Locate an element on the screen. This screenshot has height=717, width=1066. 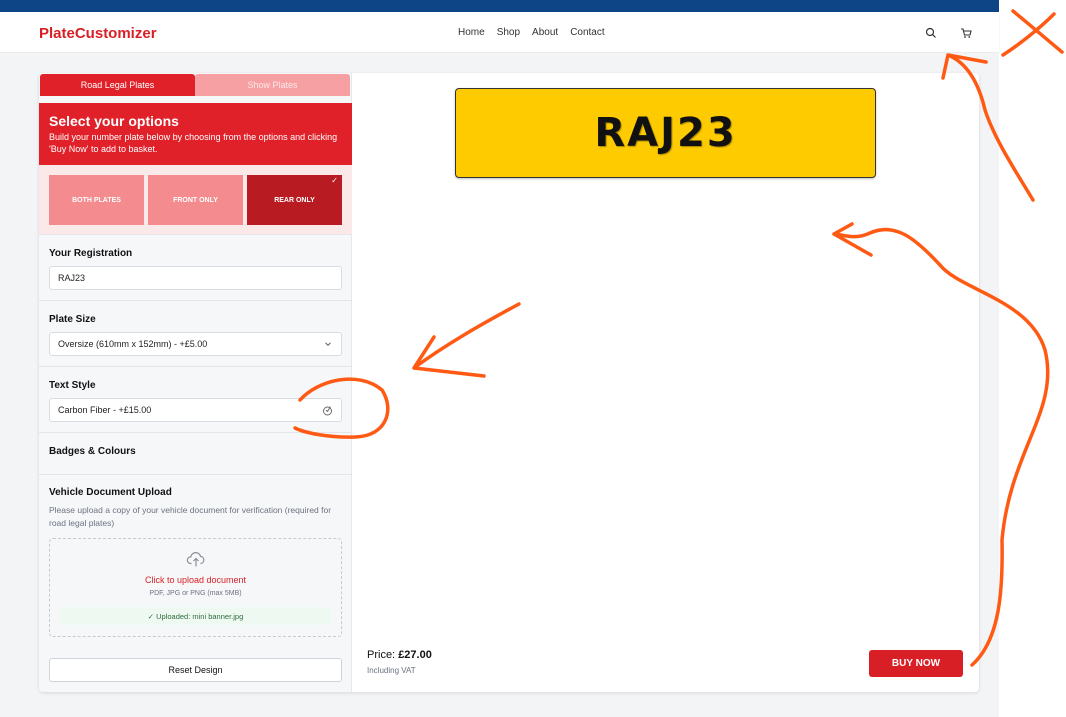
rear-only-button: REAR ONLY ✓ is located at coordinates (294, 200).